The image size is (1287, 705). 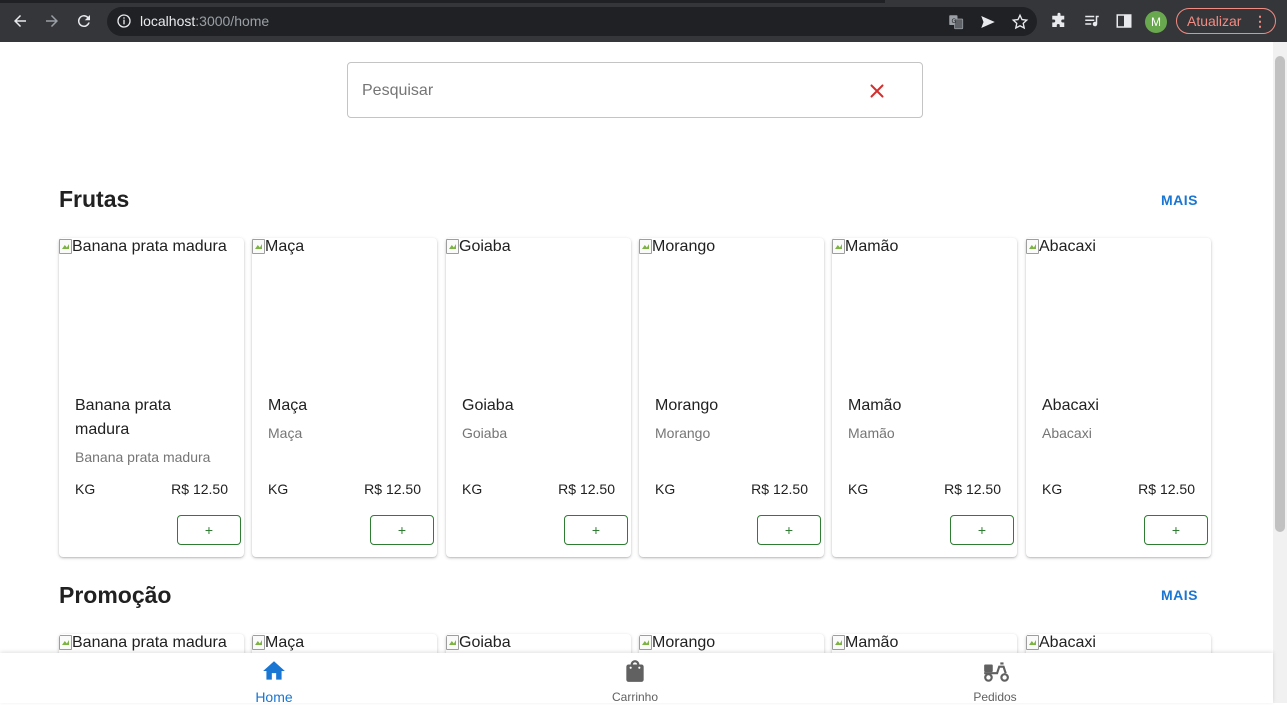 What do you see at coordinates (875, 405) in the screenshot?
I see `product-name: Mamão` at bounding box center [875, 405].